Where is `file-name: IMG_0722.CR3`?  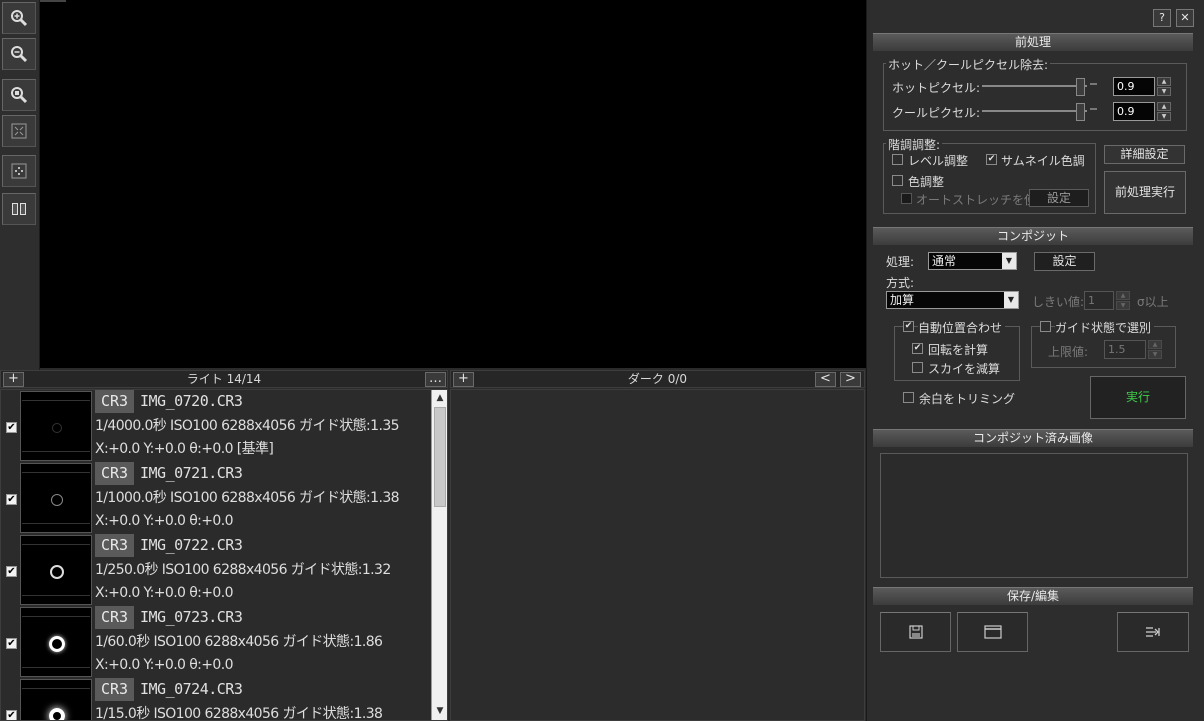 file-name: IMG_0722.CR3 is located at coordinates (191, 545).